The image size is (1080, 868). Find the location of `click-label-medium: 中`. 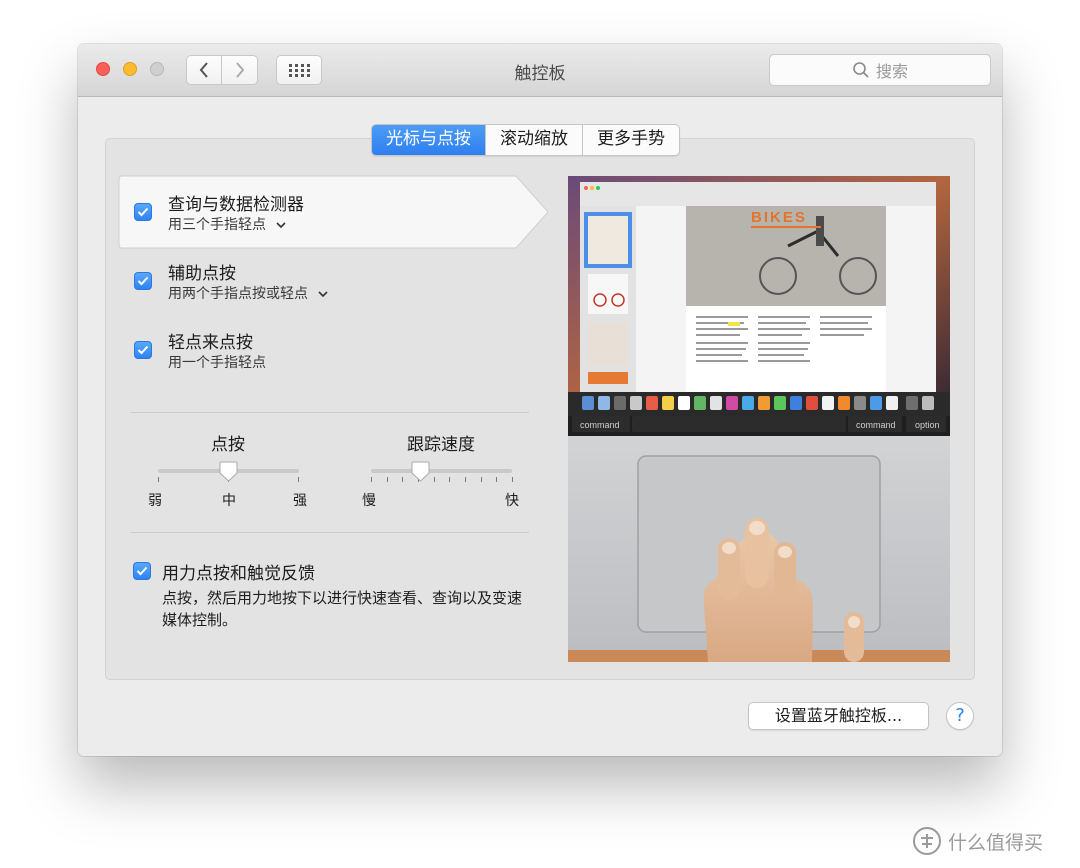

click-label-medium: 中 is located at coordinates (229, 501).